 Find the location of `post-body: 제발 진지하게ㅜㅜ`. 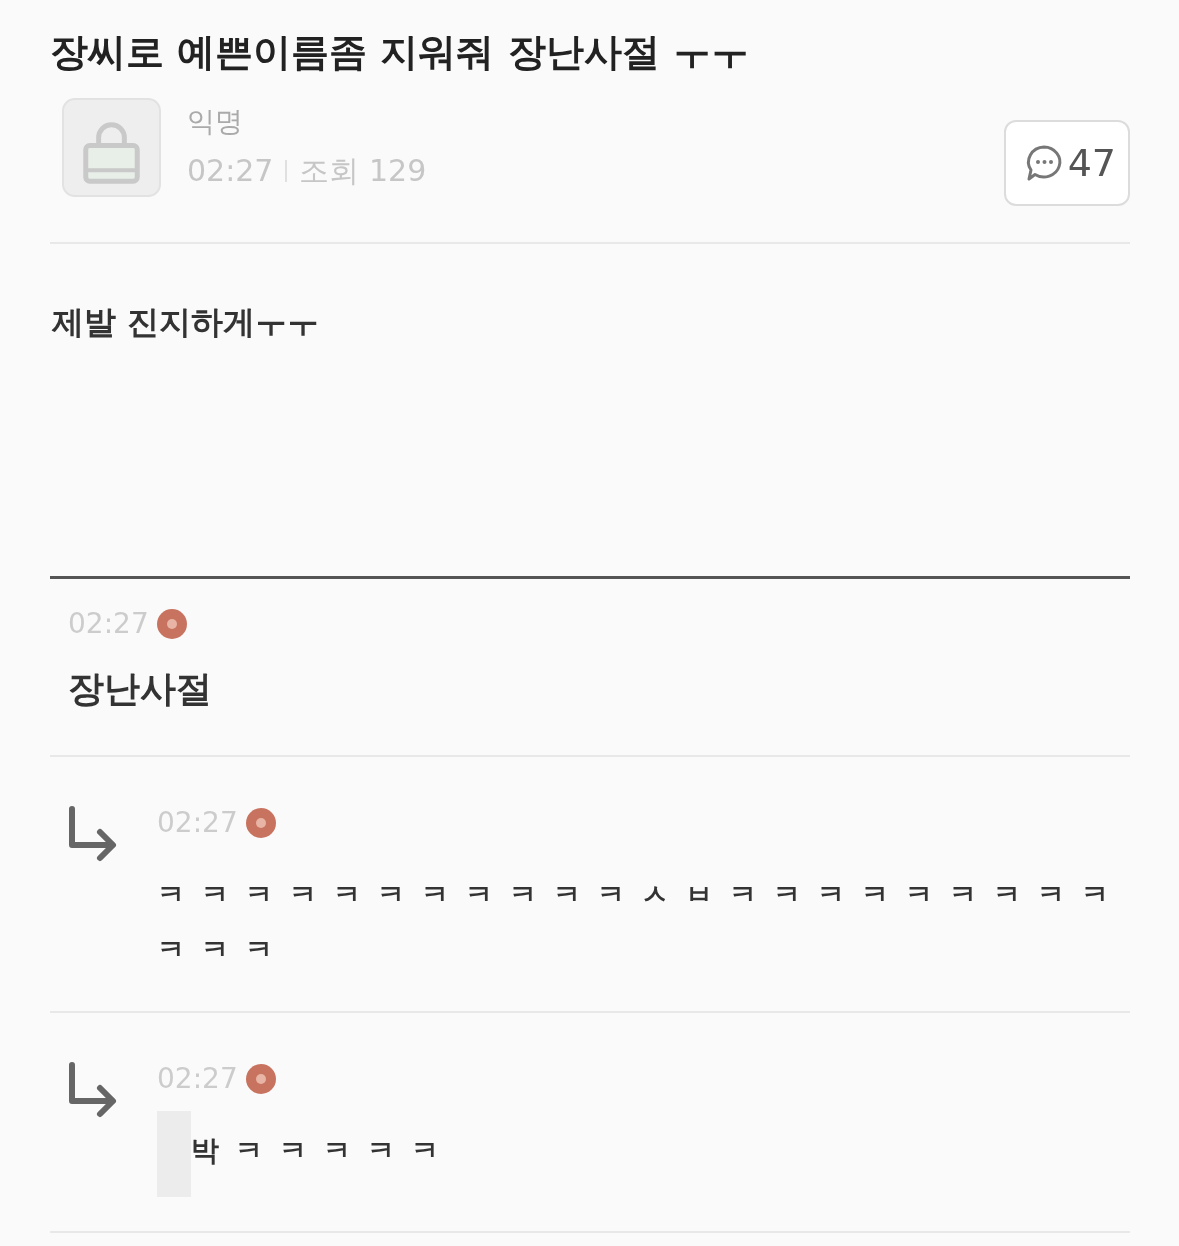

post-body: 제발 진지하게ㅜㅜ is located at coordinates (185, 322).